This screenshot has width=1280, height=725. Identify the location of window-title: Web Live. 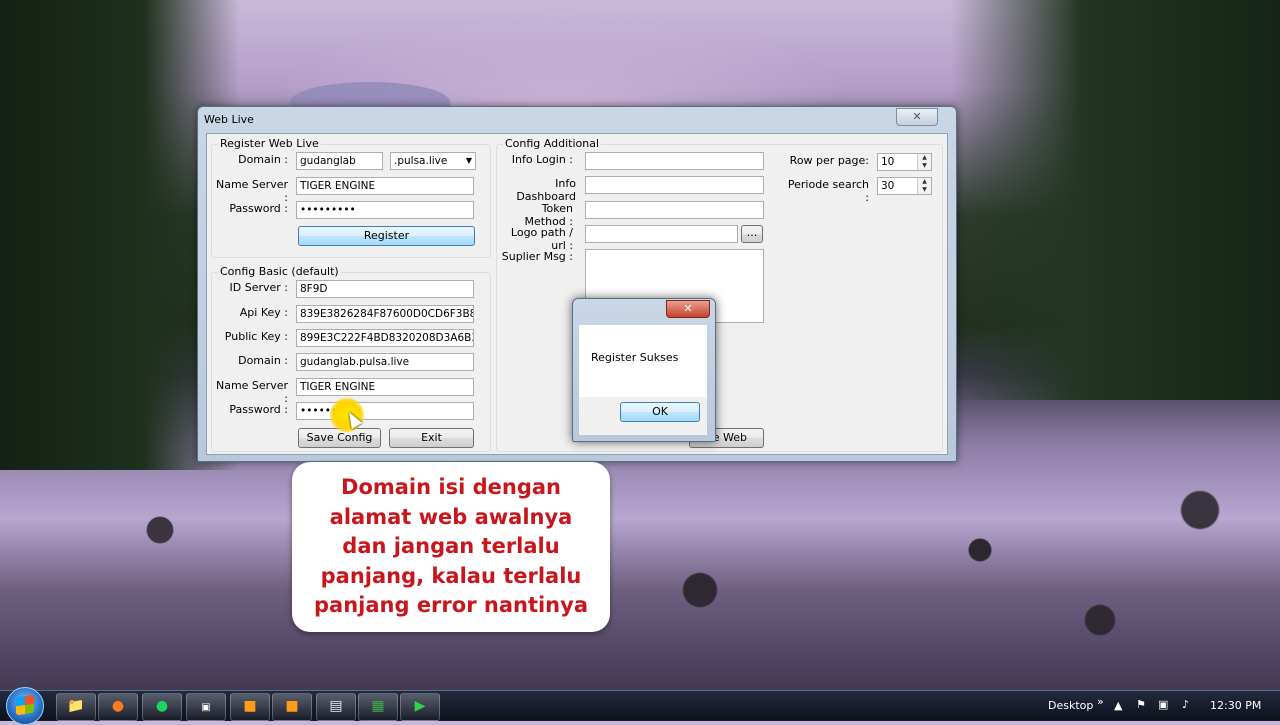
(229, 119).